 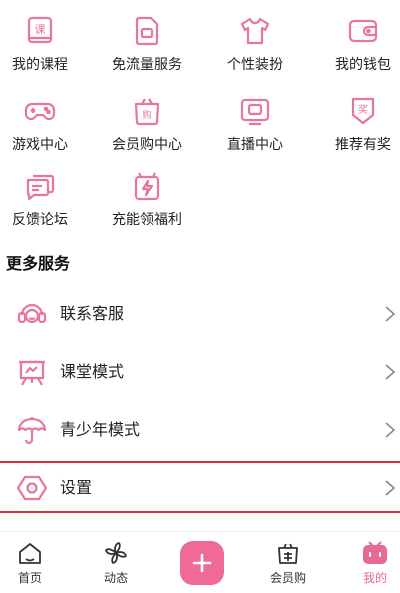 I want to click on grid-label: 我的钱包, so click(x=363, y=65).